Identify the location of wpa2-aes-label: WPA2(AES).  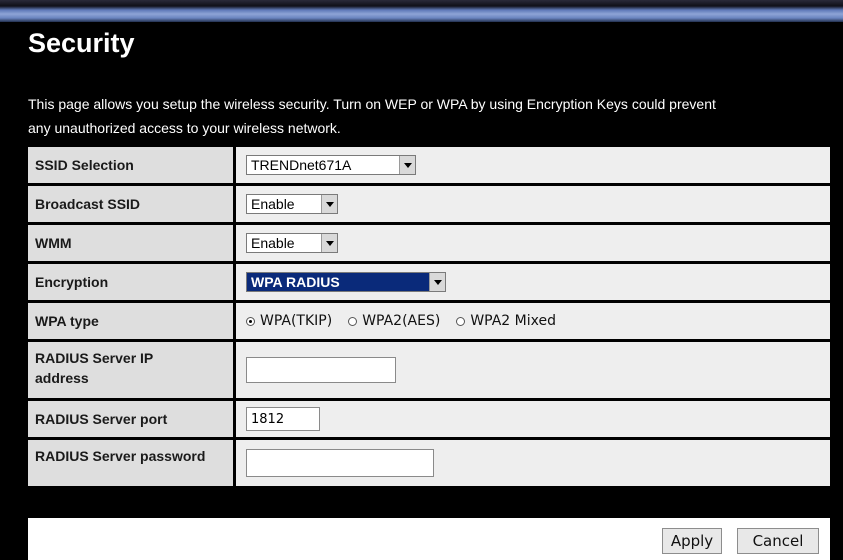
(401, 321).